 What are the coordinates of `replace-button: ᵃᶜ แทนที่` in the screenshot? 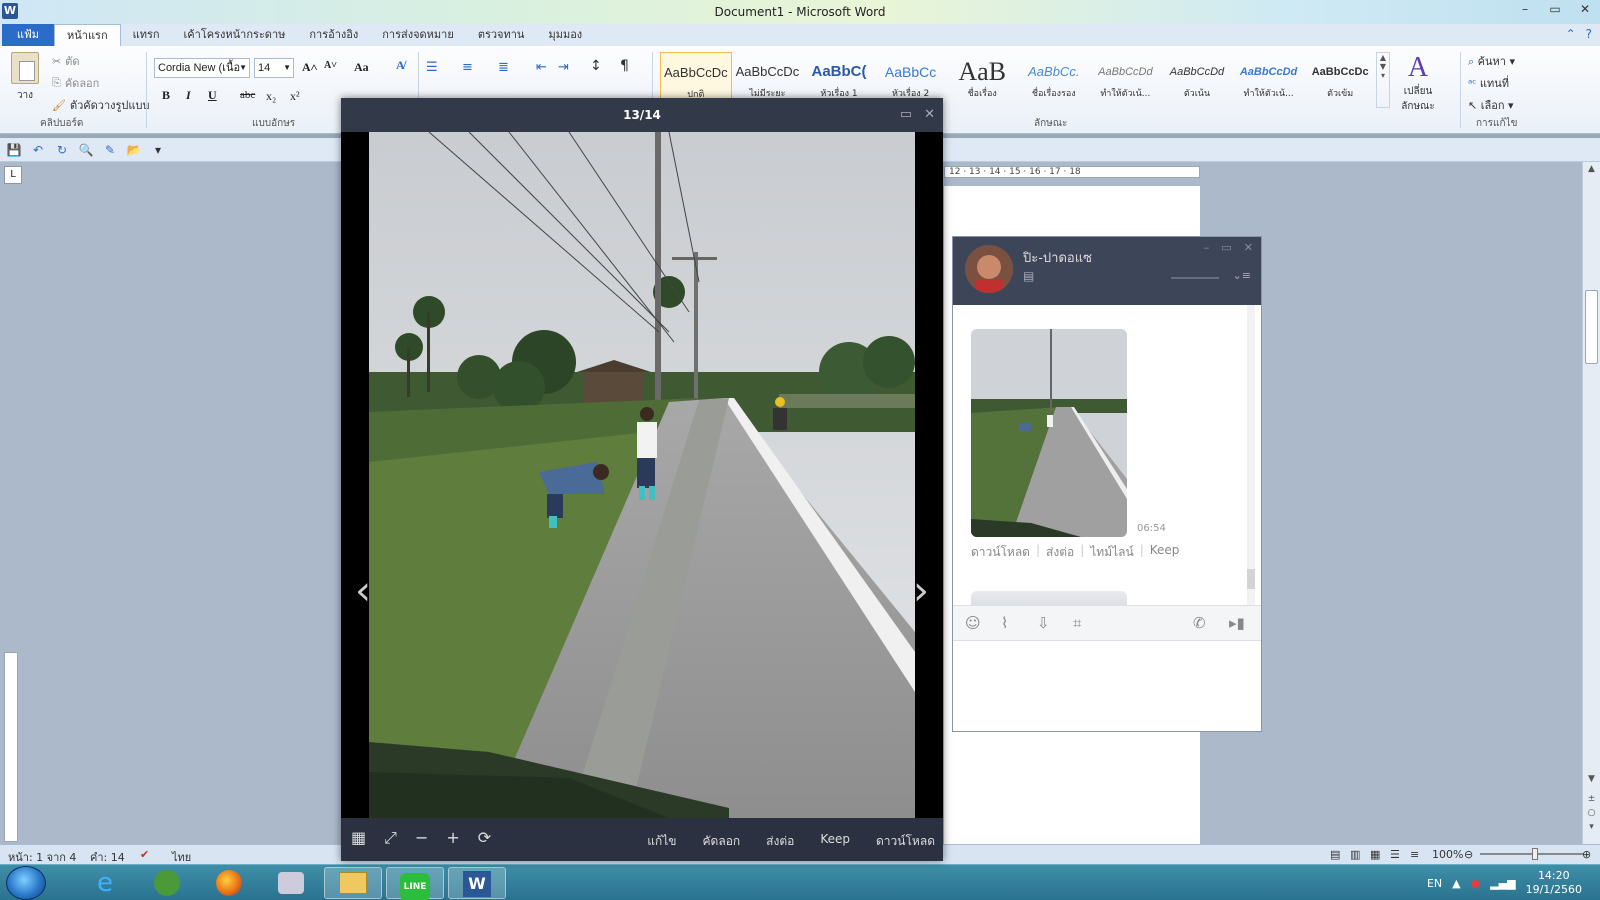 It's located at (1491, 85).